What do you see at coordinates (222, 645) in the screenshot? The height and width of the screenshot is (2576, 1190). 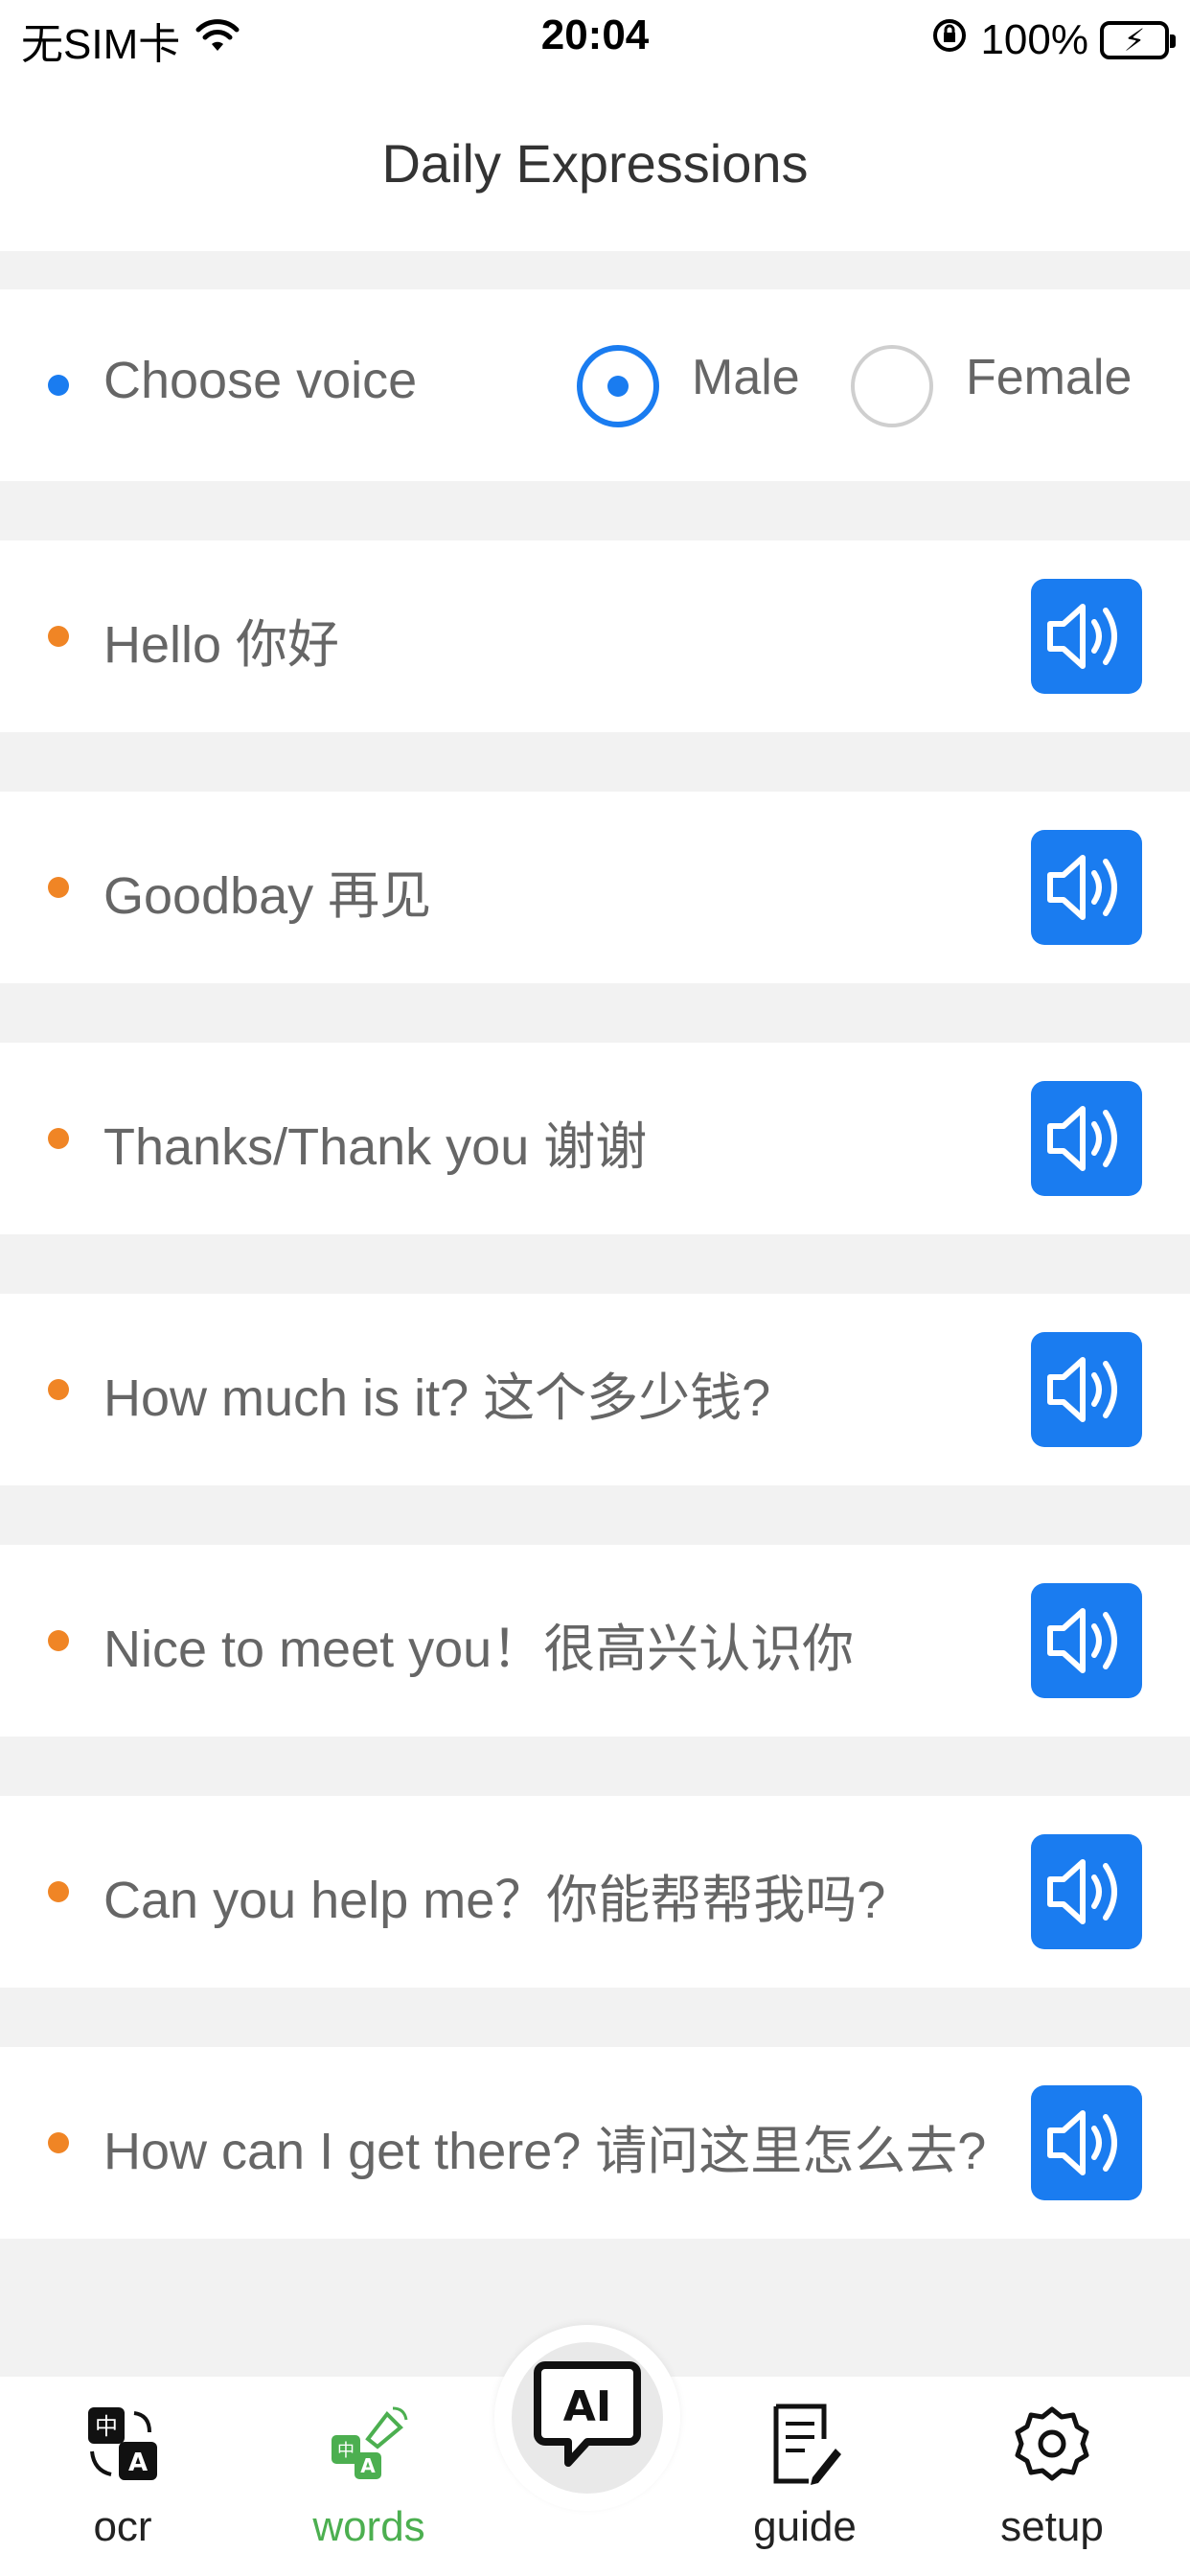 I see `expression-text: Hello 你好` at bounding box center [222, 645].